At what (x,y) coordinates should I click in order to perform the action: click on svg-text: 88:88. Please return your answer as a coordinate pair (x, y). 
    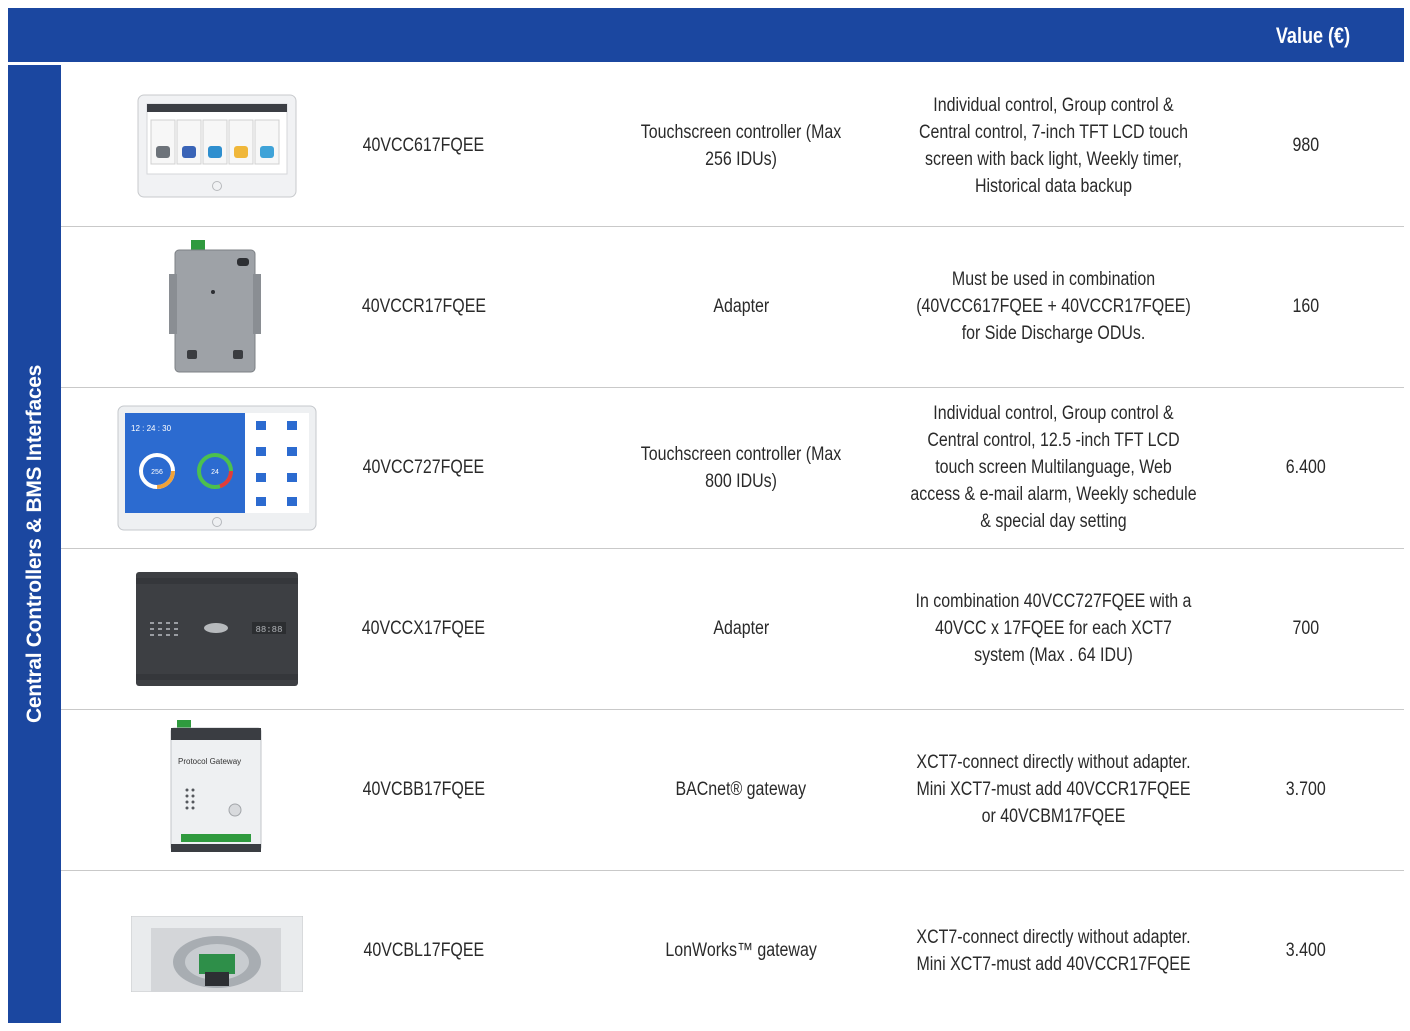
    Looking at the image, I should click on (268, 630).